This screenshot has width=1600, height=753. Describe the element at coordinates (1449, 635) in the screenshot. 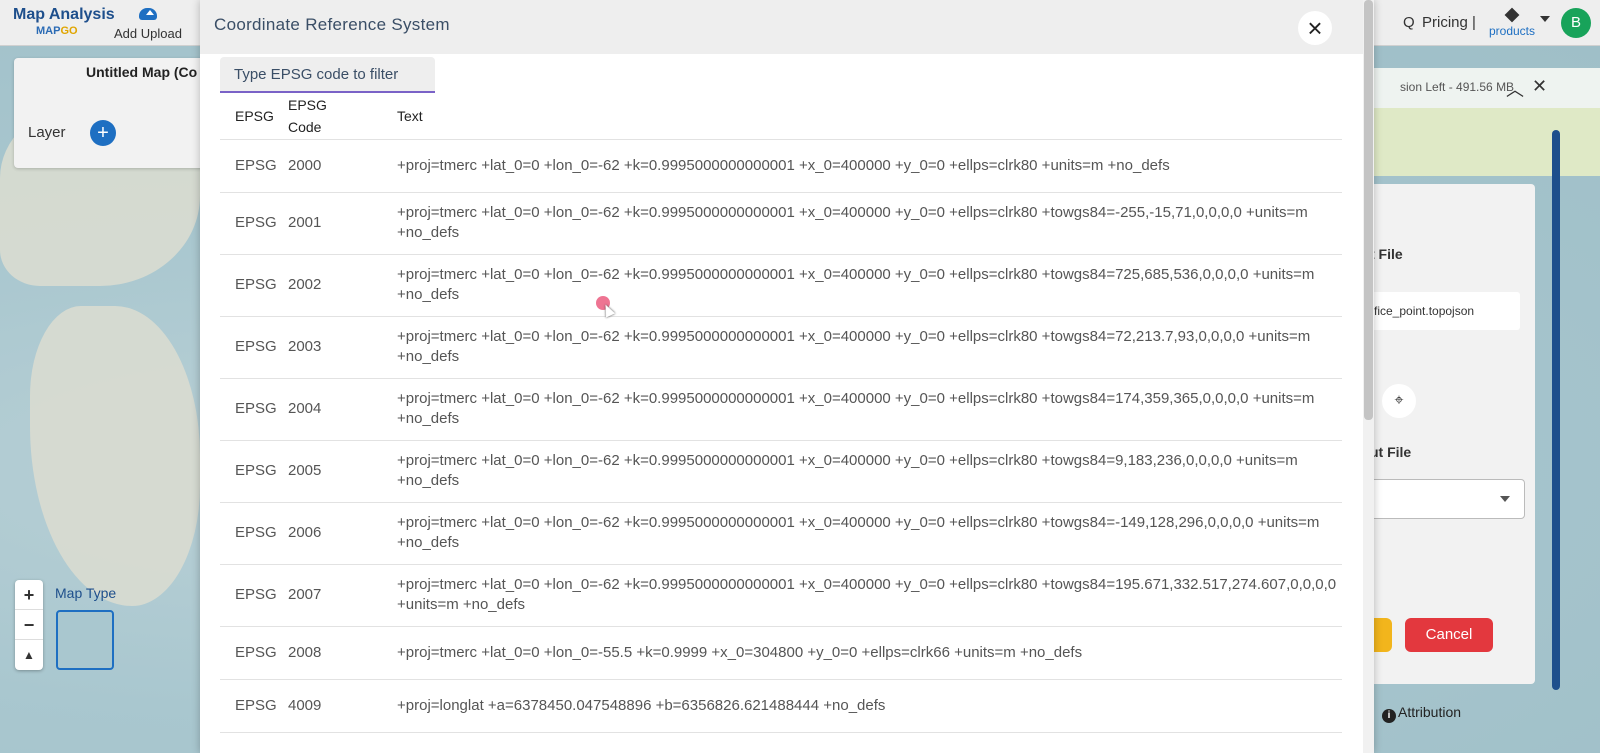

I see `cancel-button: Cancel` at that location.